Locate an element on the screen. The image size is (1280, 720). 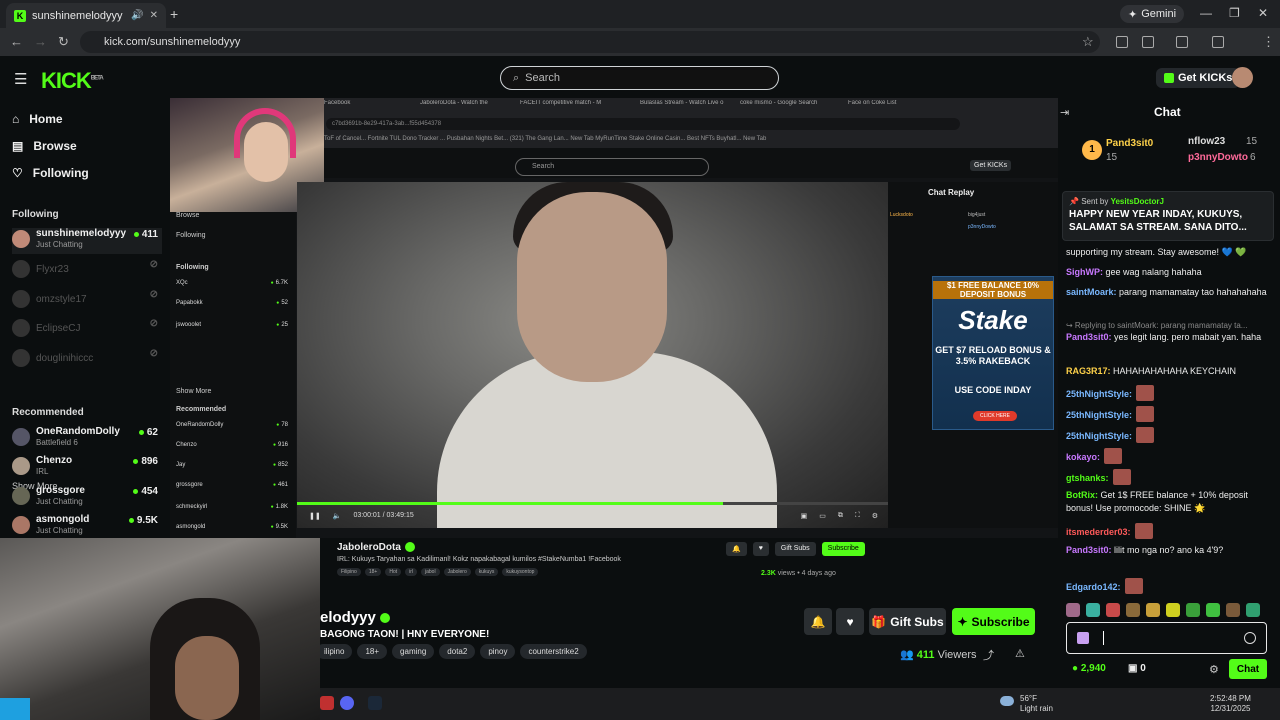
weather-widget: 56°F Light rain is located at coordinates (1026, 704).